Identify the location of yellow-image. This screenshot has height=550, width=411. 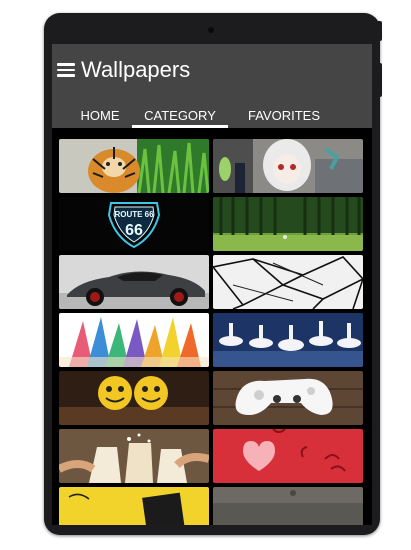
(134, 506).